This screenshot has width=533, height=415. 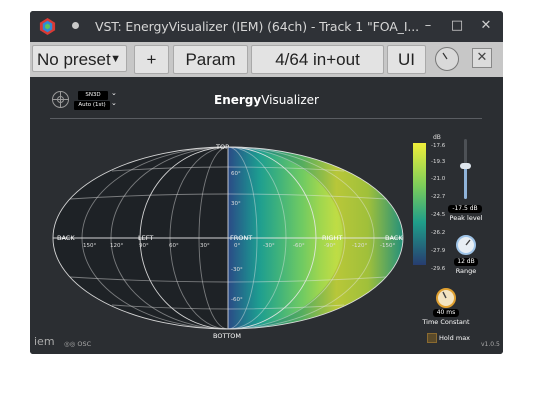 What do you see at coordinates (66, 238) in the screenshot?
I see `back-left-label: BACK` at bounding box center [66, 238].